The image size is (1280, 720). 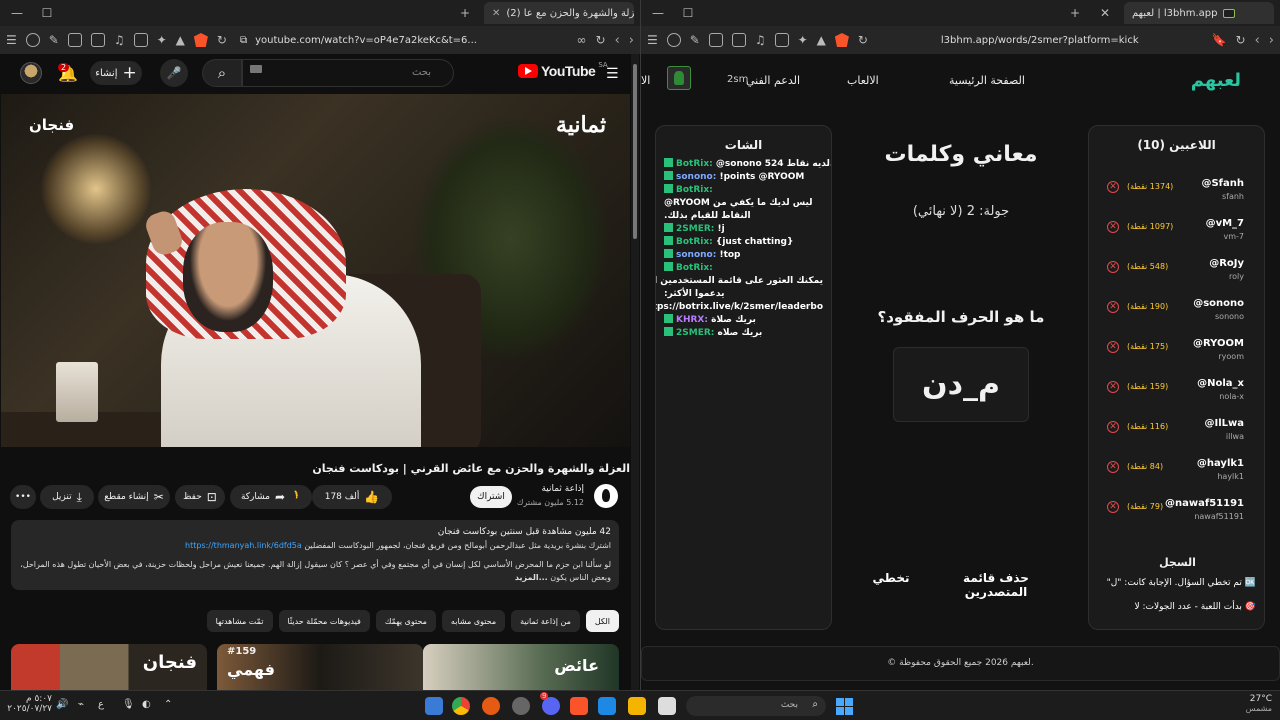 I want to click on page-scrollbar, so click(x=635, y=372).